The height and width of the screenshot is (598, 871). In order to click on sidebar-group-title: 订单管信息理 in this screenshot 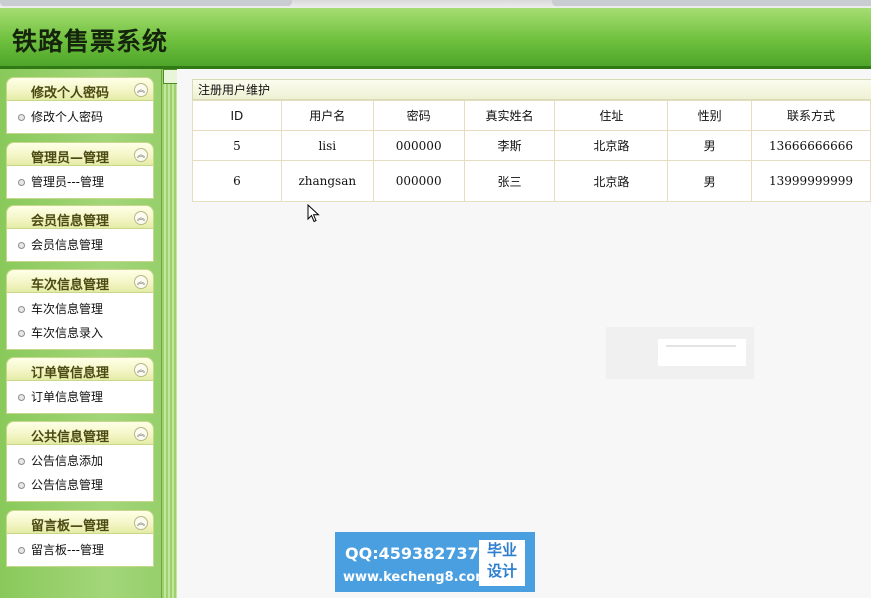, I will do `click(69, 373)`.